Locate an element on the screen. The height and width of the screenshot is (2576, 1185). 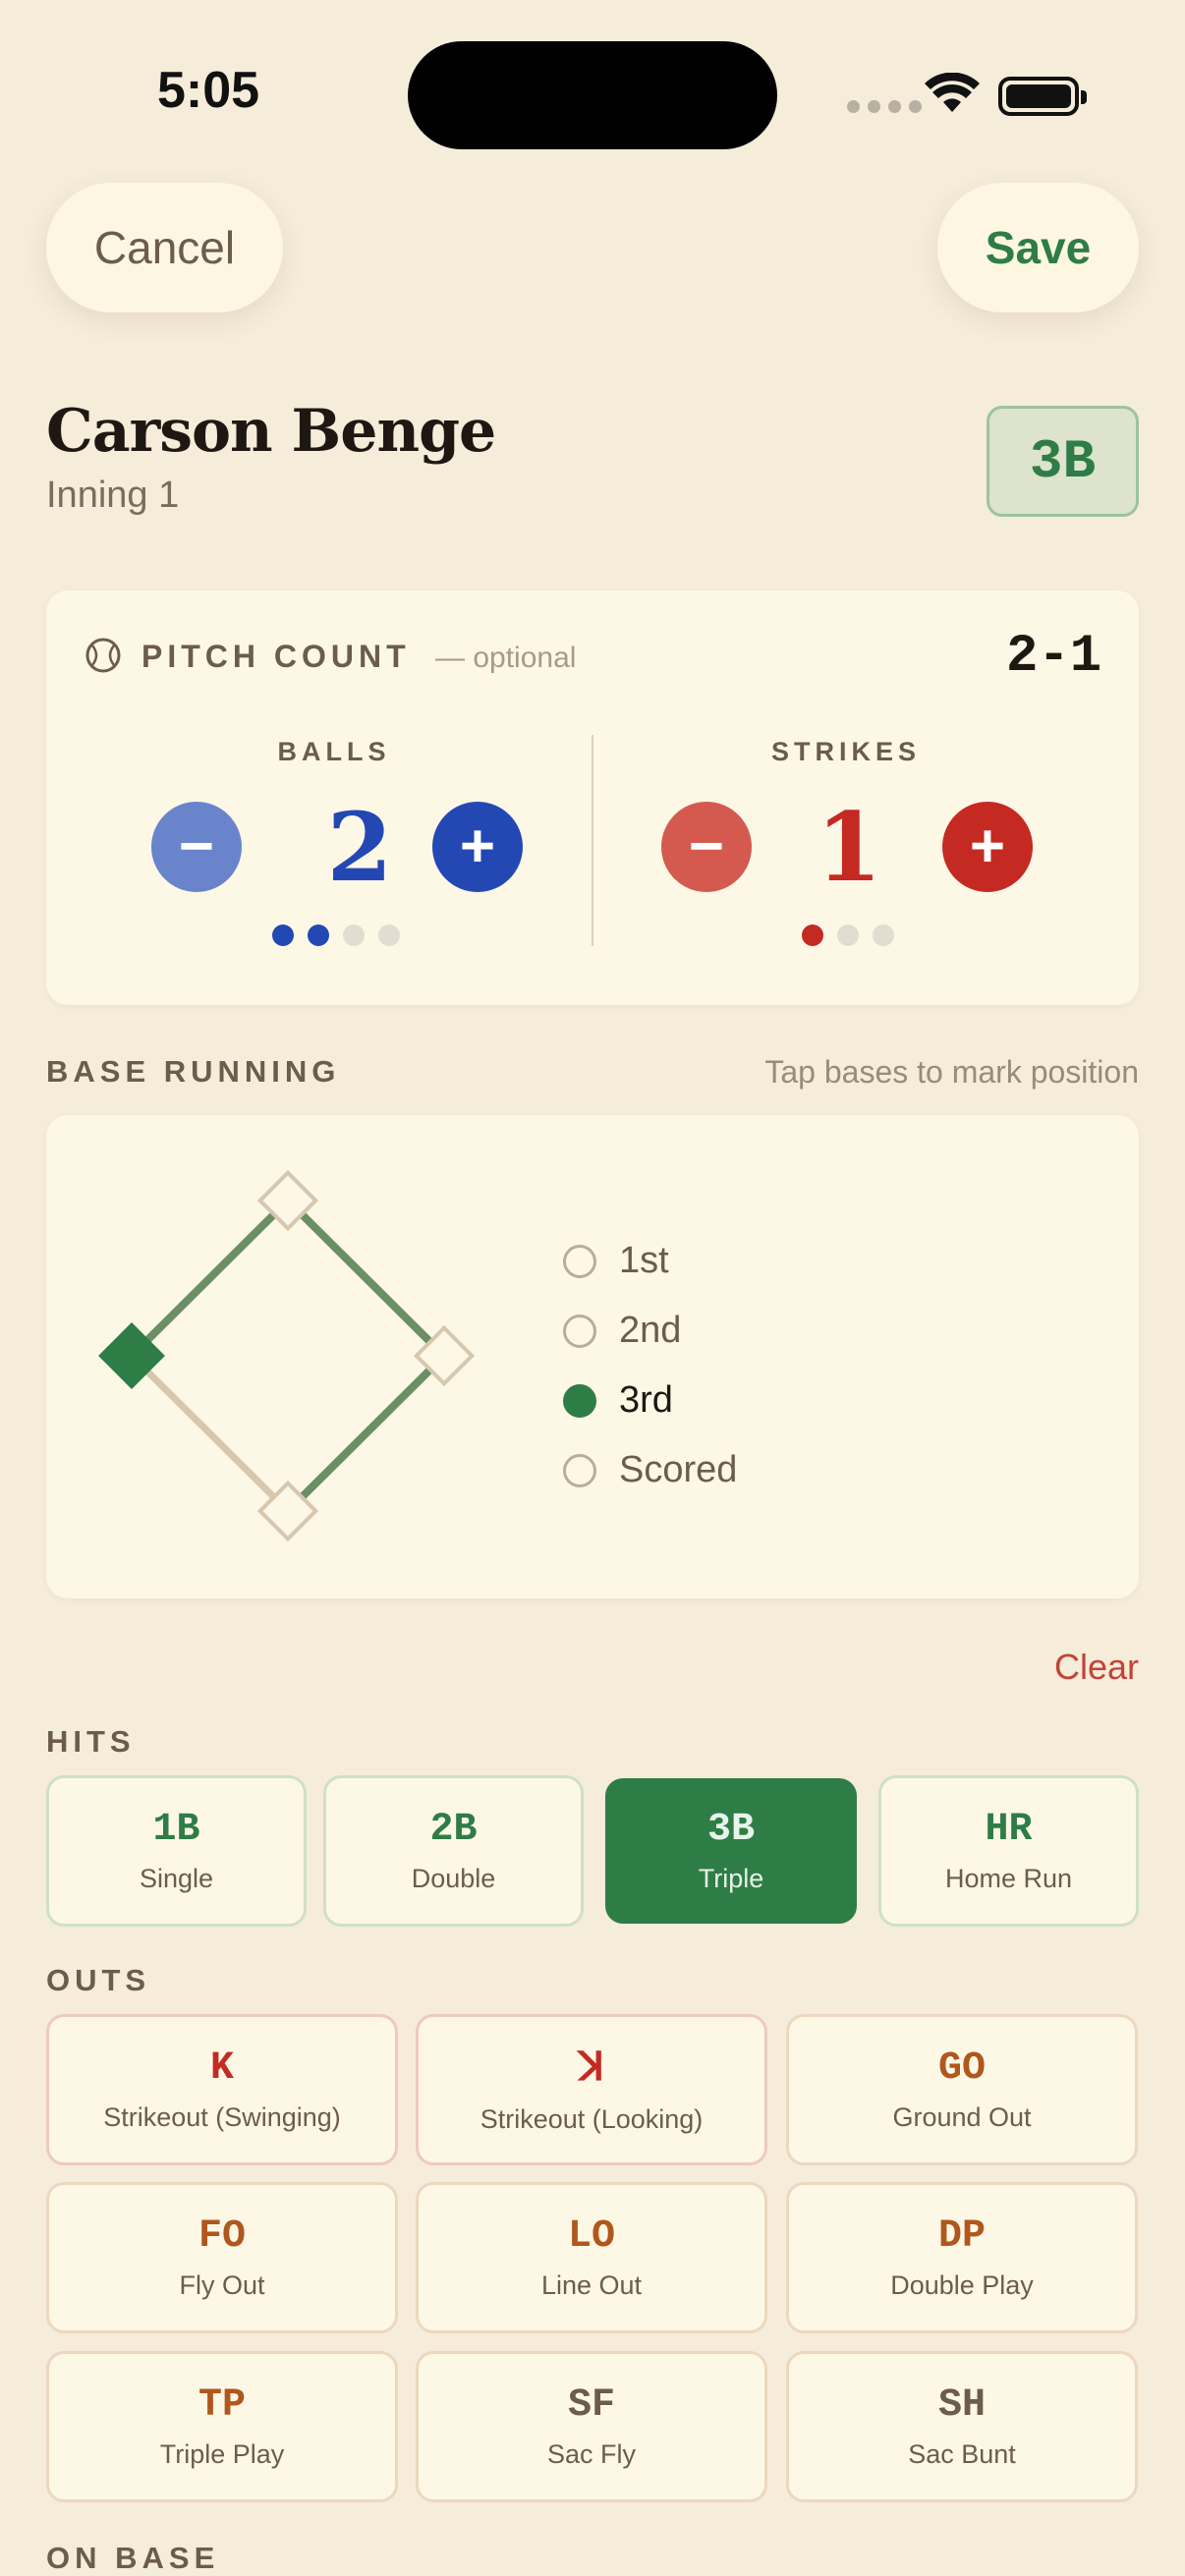
out-button-triple-play: TP Triple Play is located at coordinates (222, 2426).